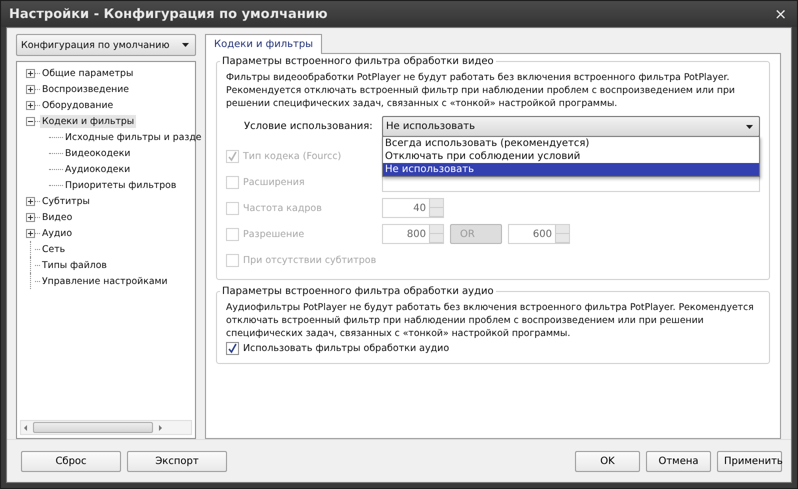 Image resolution: width=798 pixels, height=489 pixels. I want to click on tree-item: Управление настройками, so click(105, 281).